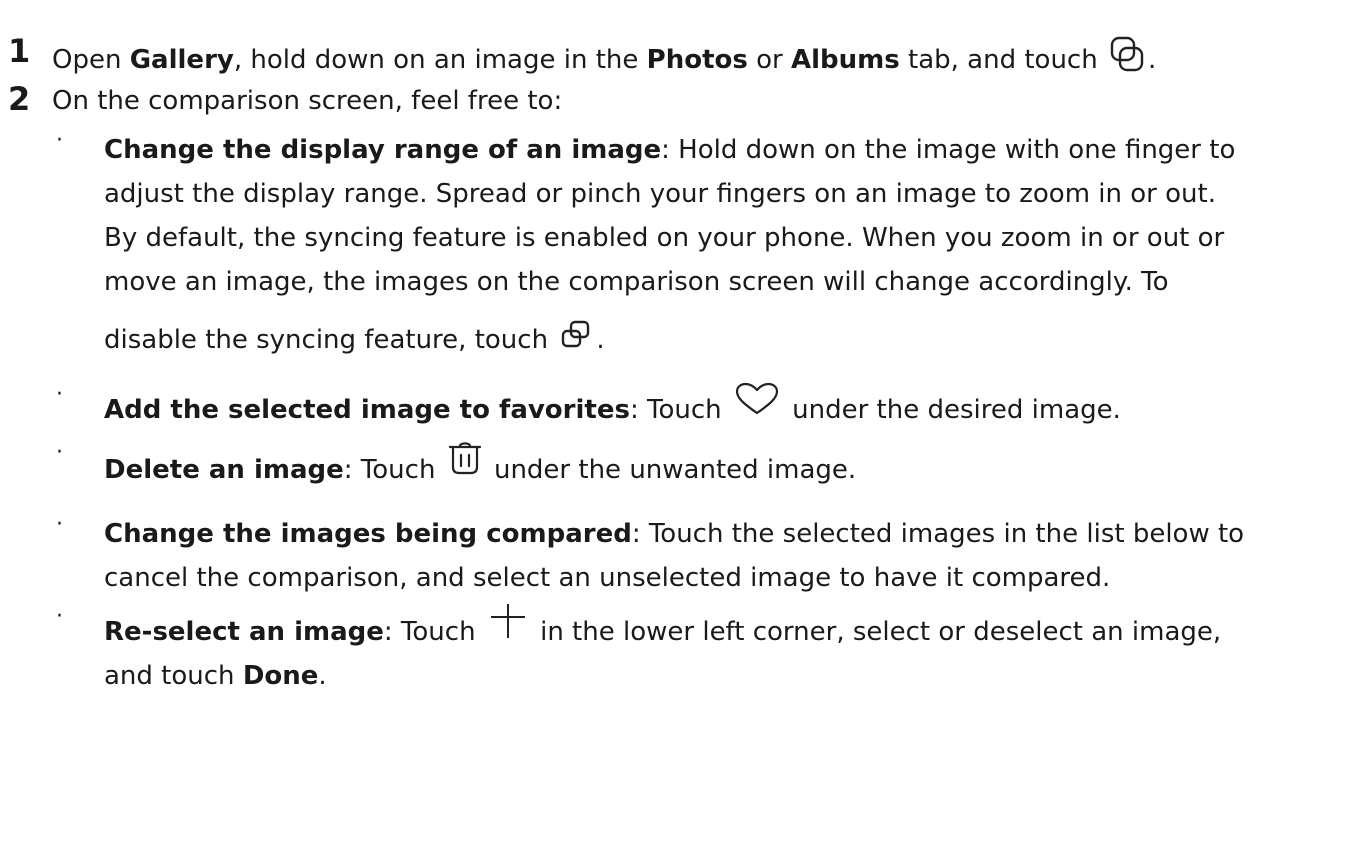 The width and height of the screenshot is (1365, 841). What do you see at coordinates (280, 676) in the screenshot?
I see `bold-done: Done` at bounding box center [280, 676].